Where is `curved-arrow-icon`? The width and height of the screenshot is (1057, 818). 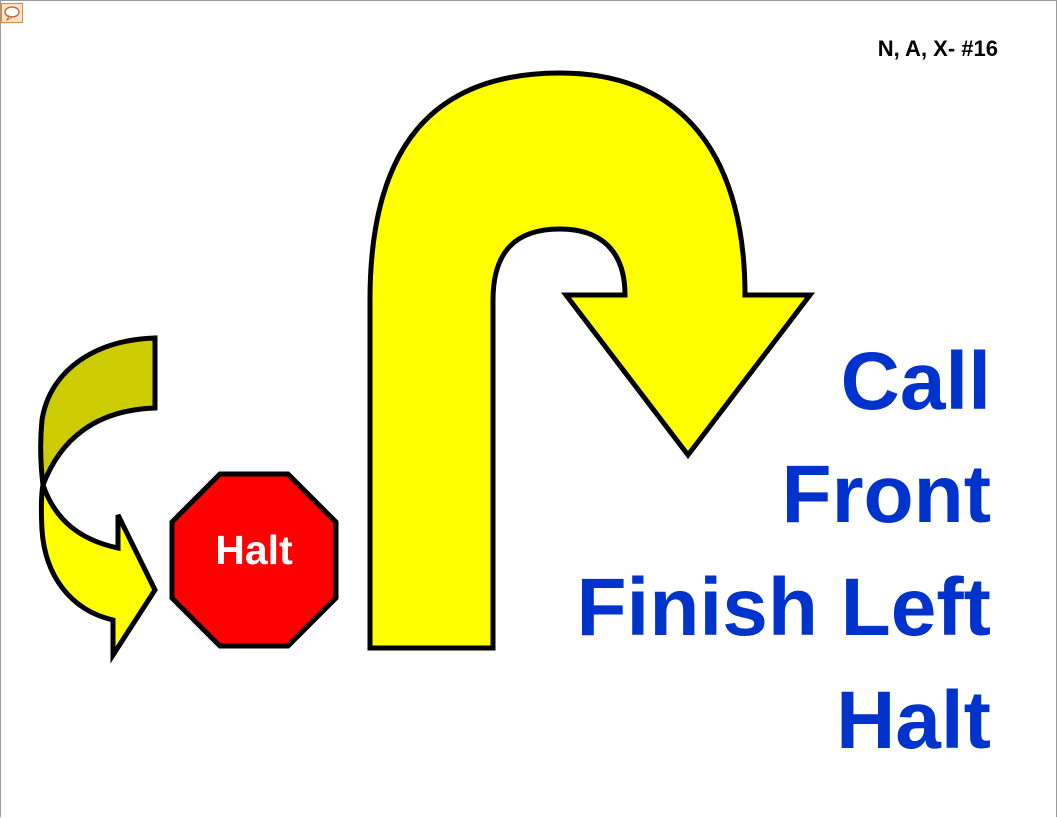
curved-arrow-icon is located at coordinates (98, 569).